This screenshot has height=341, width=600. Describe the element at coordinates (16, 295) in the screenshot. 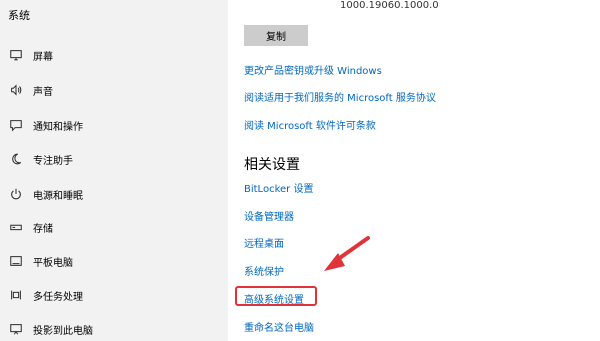

I see `multitask-icon` at that location.